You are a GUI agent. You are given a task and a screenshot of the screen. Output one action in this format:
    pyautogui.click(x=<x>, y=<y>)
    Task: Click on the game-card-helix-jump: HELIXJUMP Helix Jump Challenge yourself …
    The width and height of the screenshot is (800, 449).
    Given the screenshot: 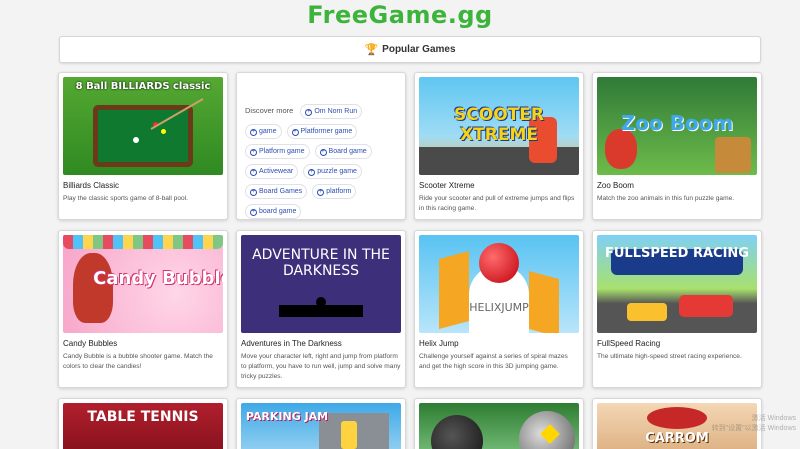 What is the action you would take?
    pyautogui.click(x=499, y=309)
    